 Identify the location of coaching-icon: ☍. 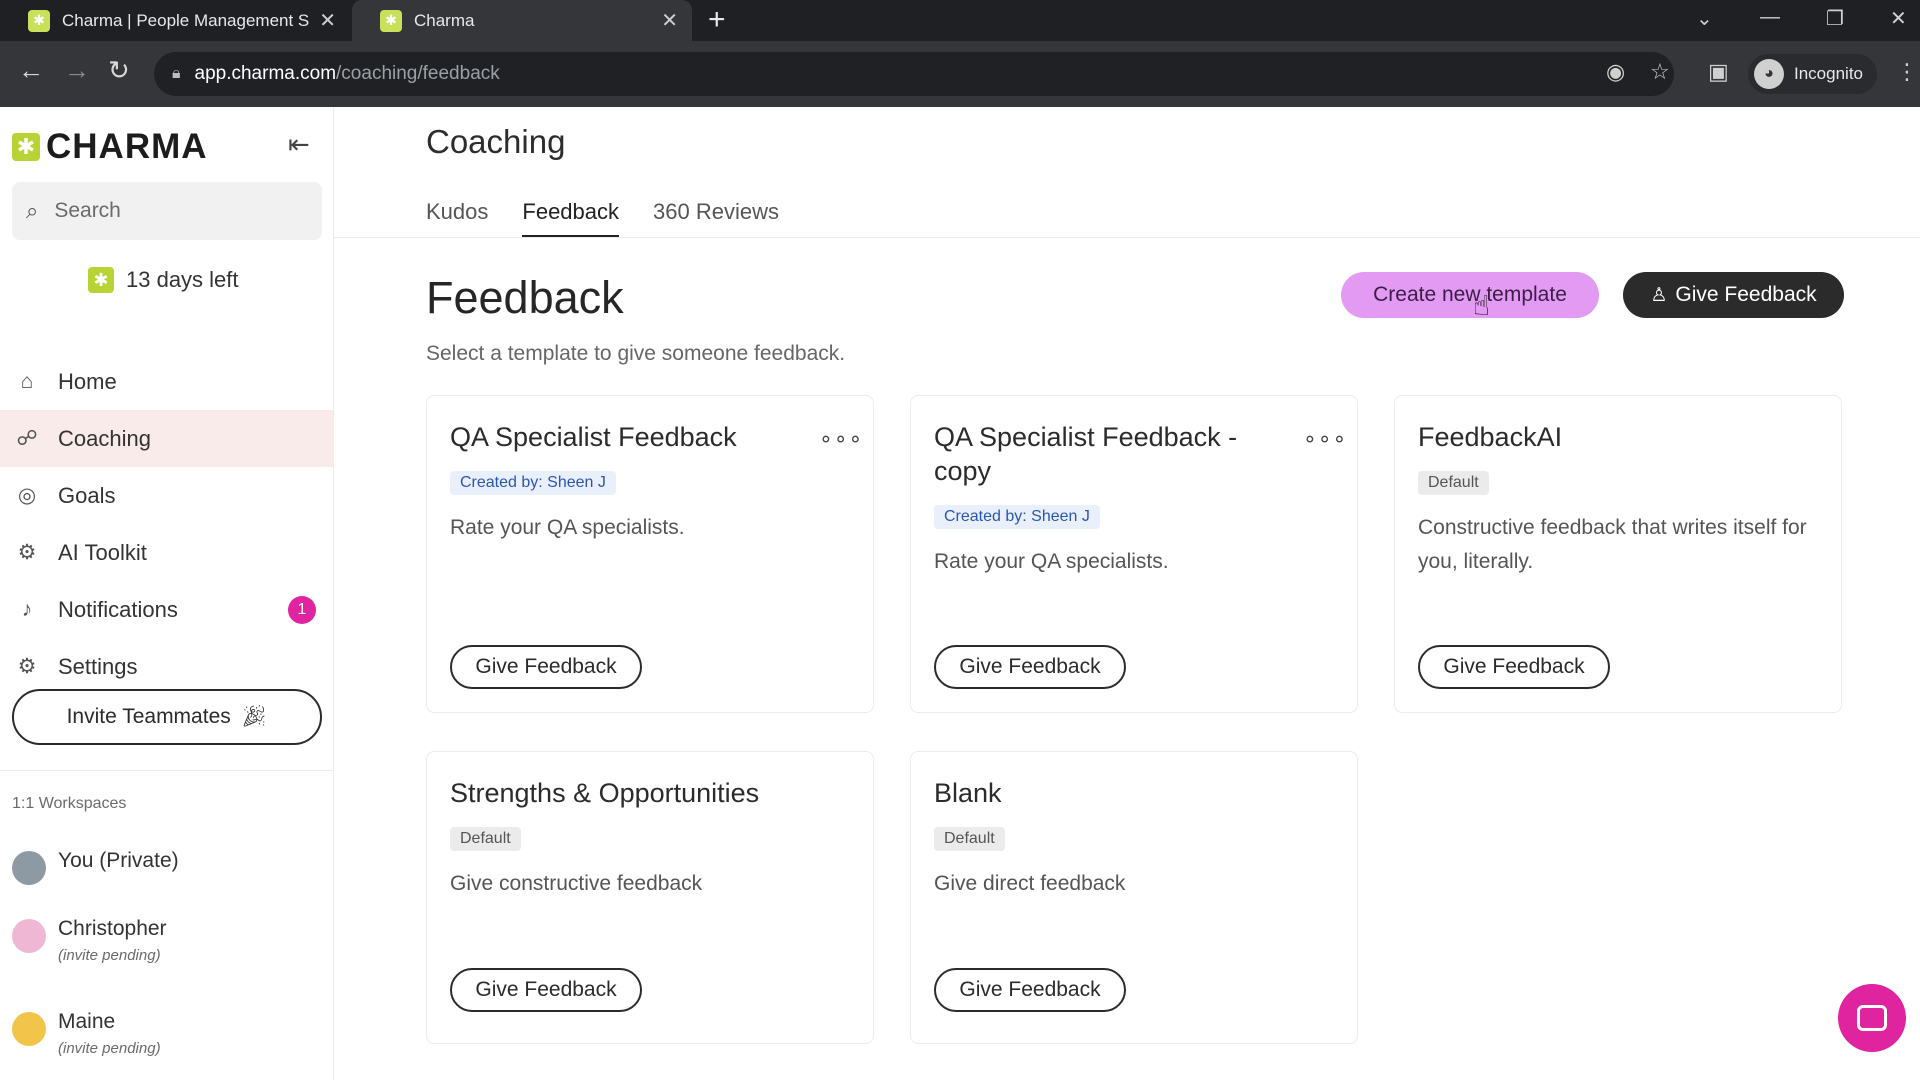
(27, 438).